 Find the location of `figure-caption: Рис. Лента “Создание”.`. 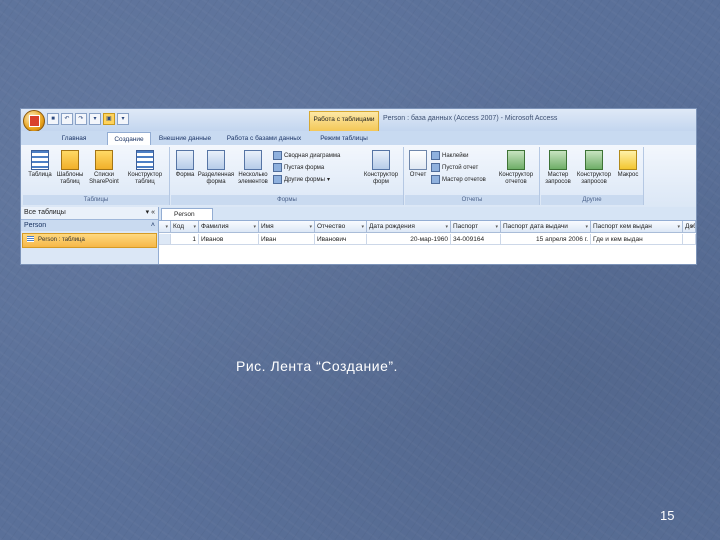

figure-caption: Рис. Лента “Создание”. is located at coordinates (317, 366).